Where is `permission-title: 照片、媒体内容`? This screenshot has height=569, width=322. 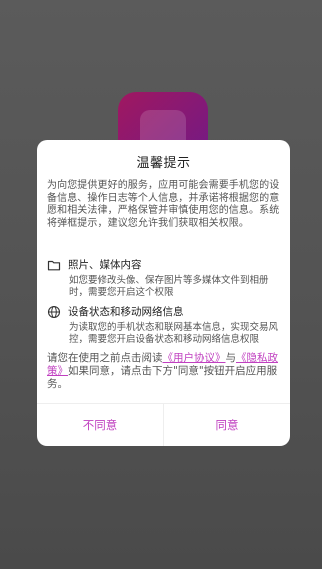
permission-title: 照片、媒体内容 is located at coordinates (105, 264).